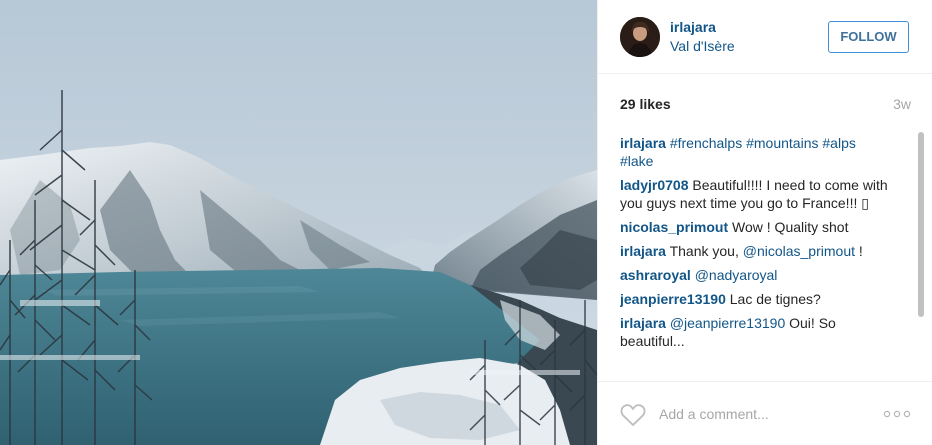  What do you see at coordinates (838, 143) in the screenshot?
I see `hashtag-link: #alps` at bounding box center [838, 143].